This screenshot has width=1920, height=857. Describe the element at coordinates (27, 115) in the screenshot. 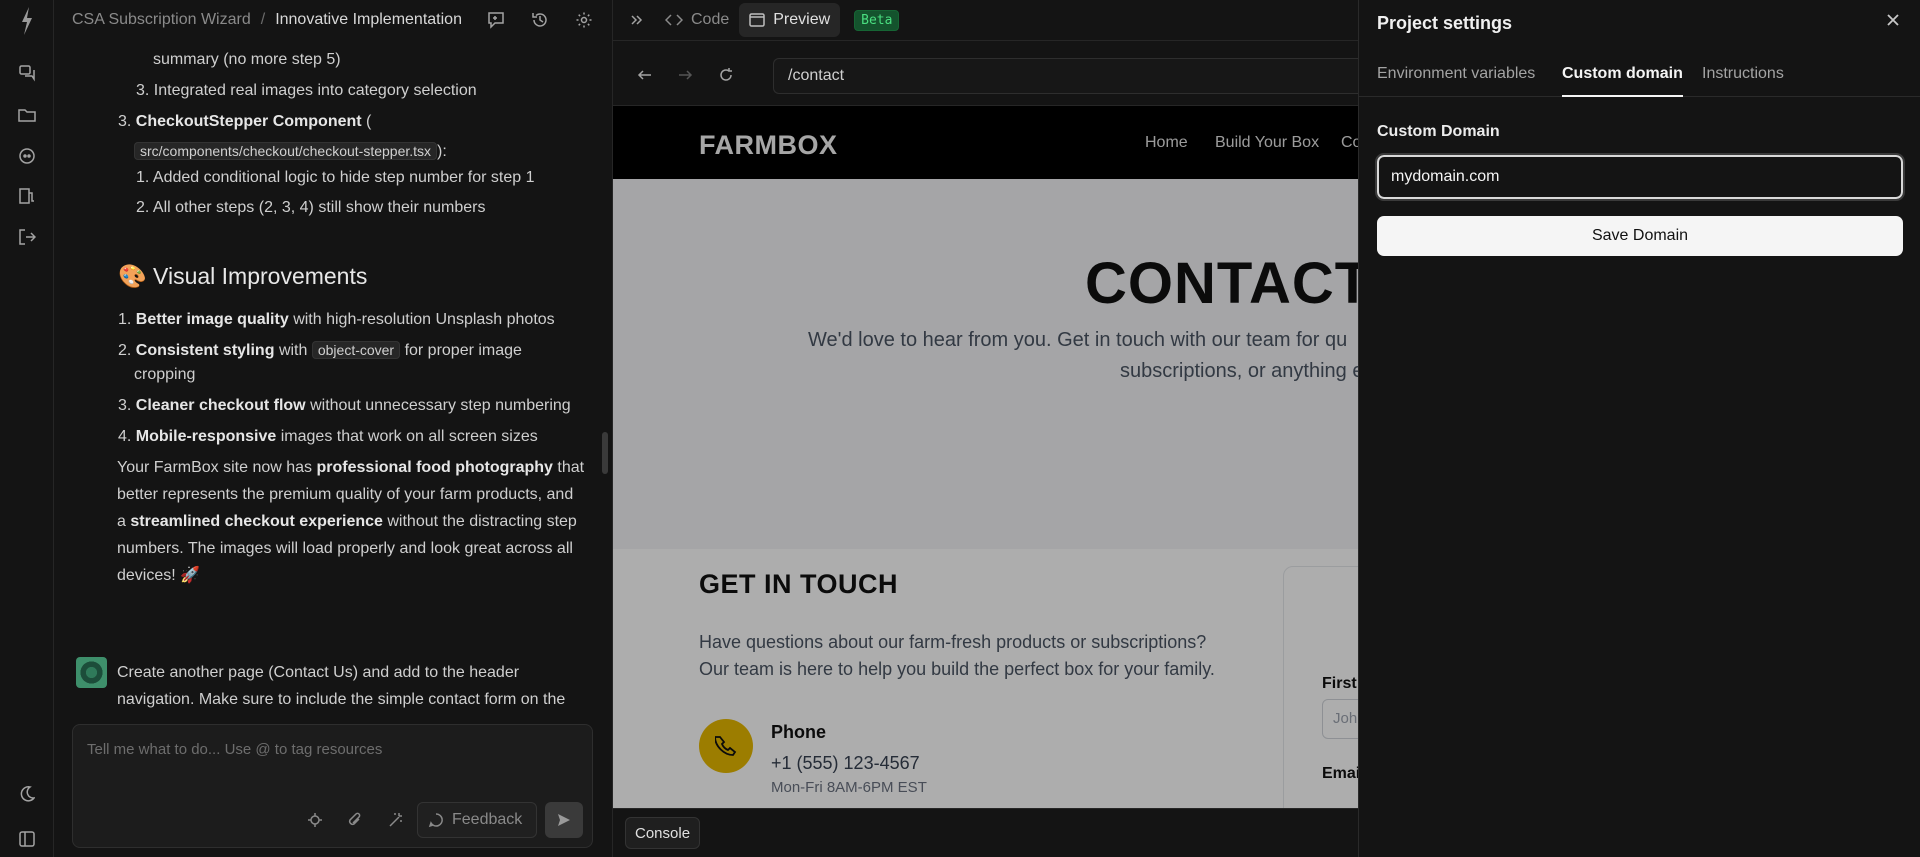

I see `folder-icon` at that location.